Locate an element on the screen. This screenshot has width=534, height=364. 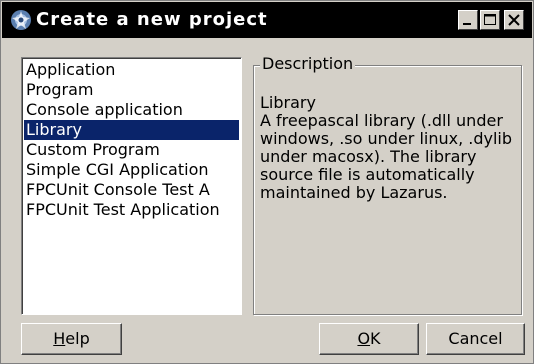
help-button: Help is located at coordinates (71, 339).